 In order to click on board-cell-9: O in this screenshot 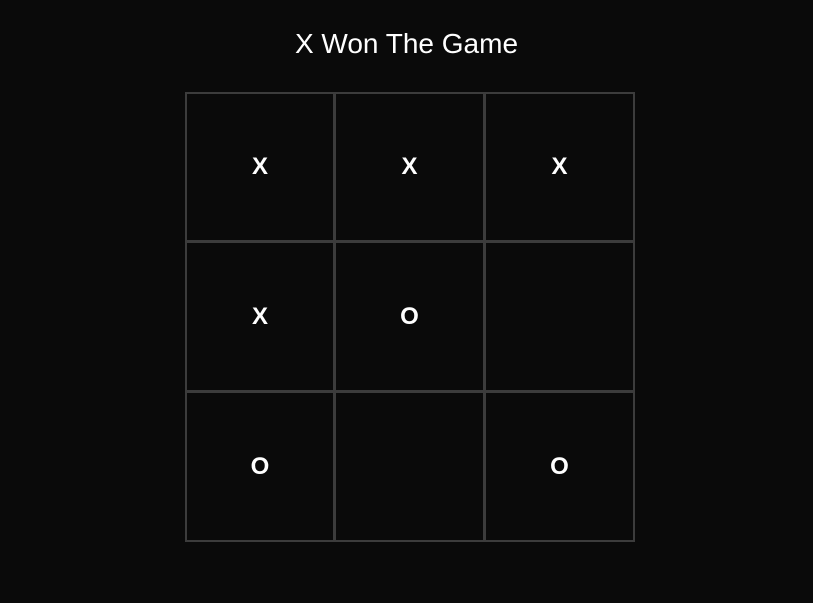, I will do `click(559, 466)`.